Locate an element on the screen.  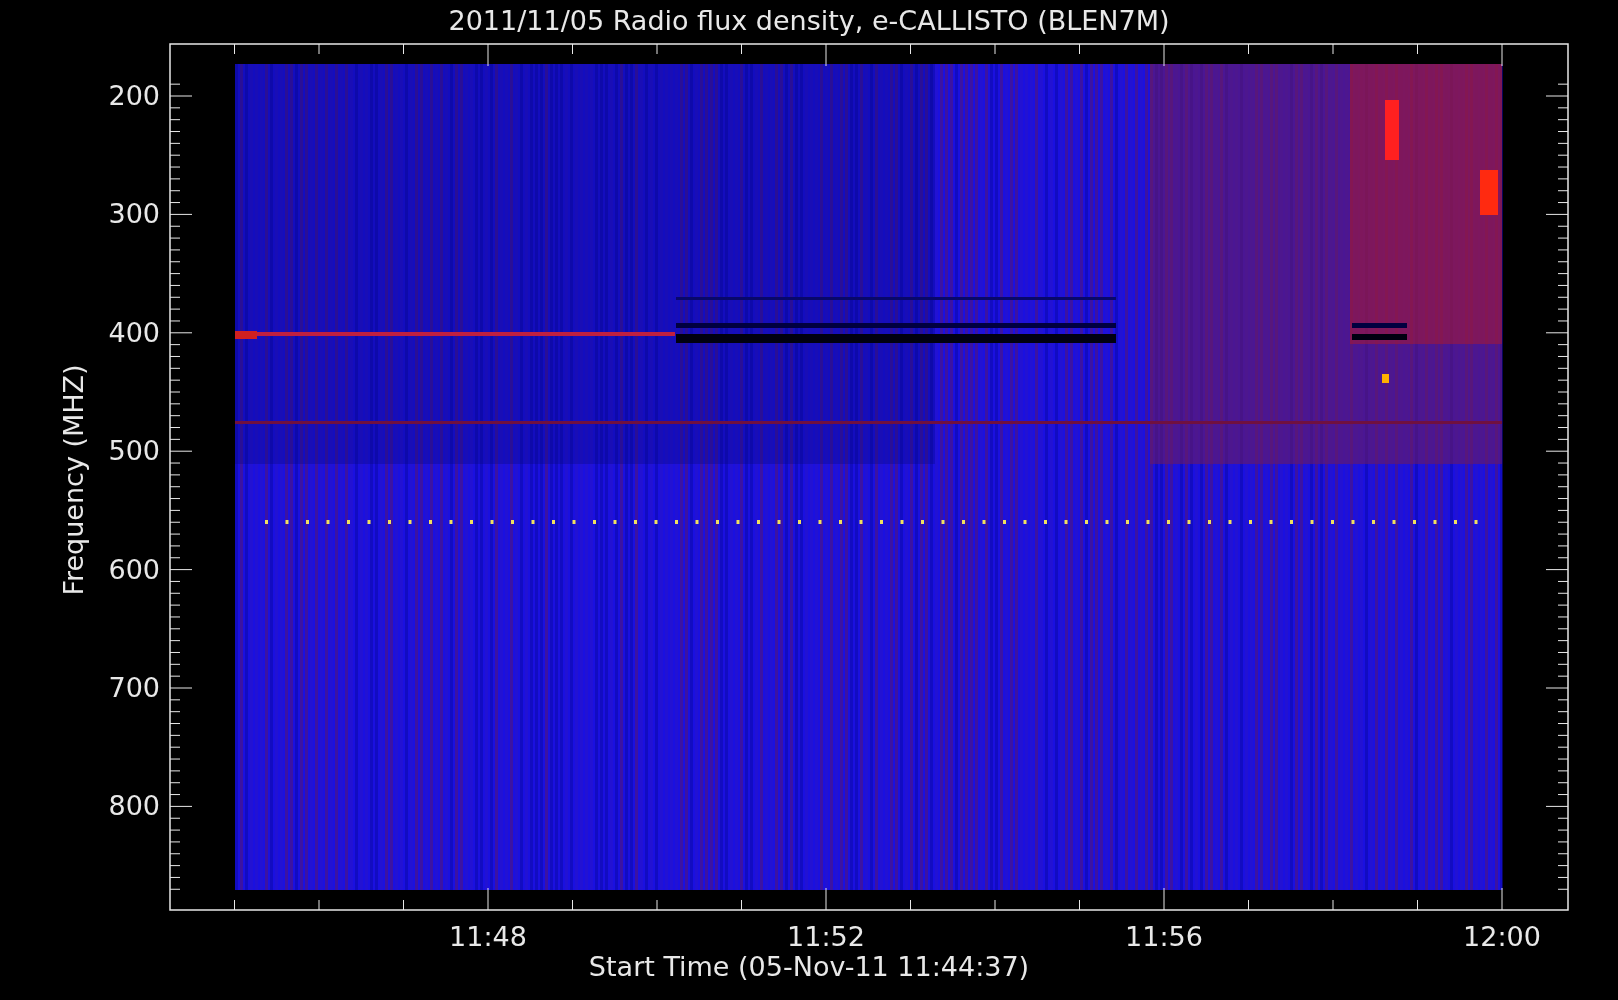
chart-title: 2011/11/05 Radio flux density, e-CALLISTO (BLEN7M) is located at coordinates (809, 20).